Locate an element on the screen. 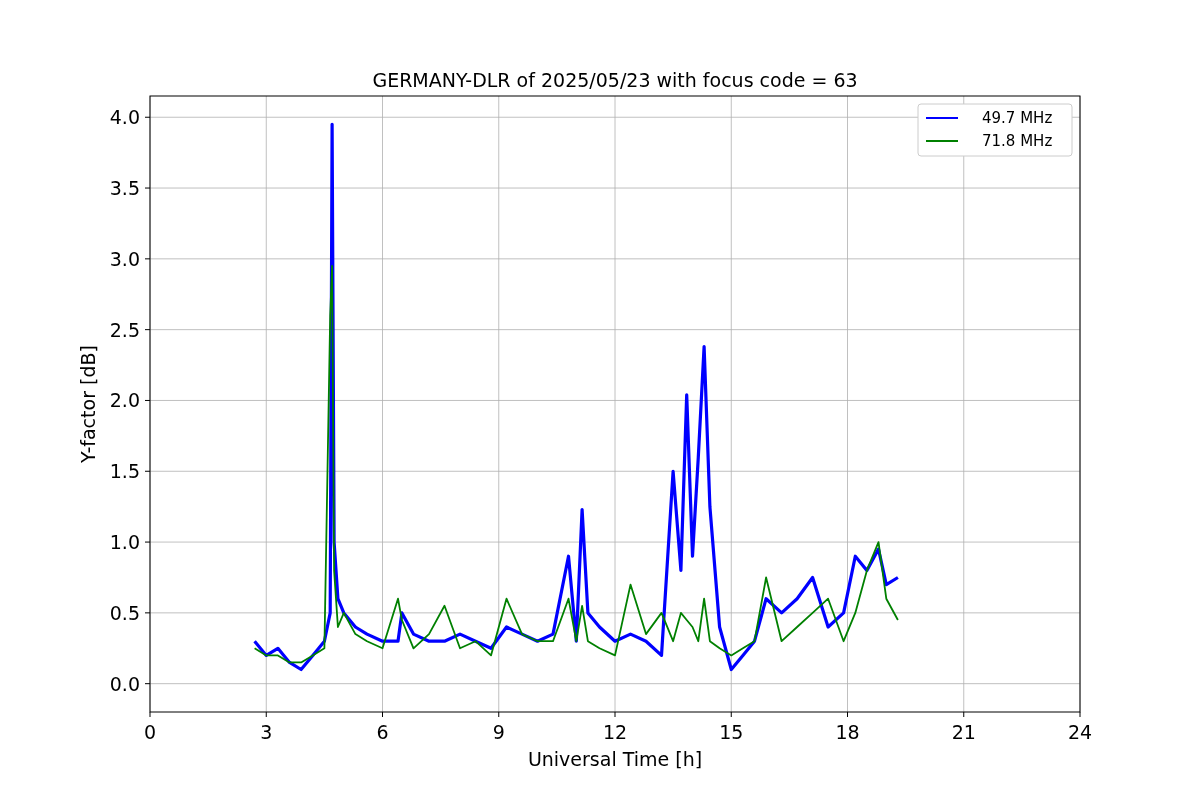 Image resolution: width=1200 pixels, height=800 pixels. y-tick-label: 2.0 is located at coordinates (124, 400).